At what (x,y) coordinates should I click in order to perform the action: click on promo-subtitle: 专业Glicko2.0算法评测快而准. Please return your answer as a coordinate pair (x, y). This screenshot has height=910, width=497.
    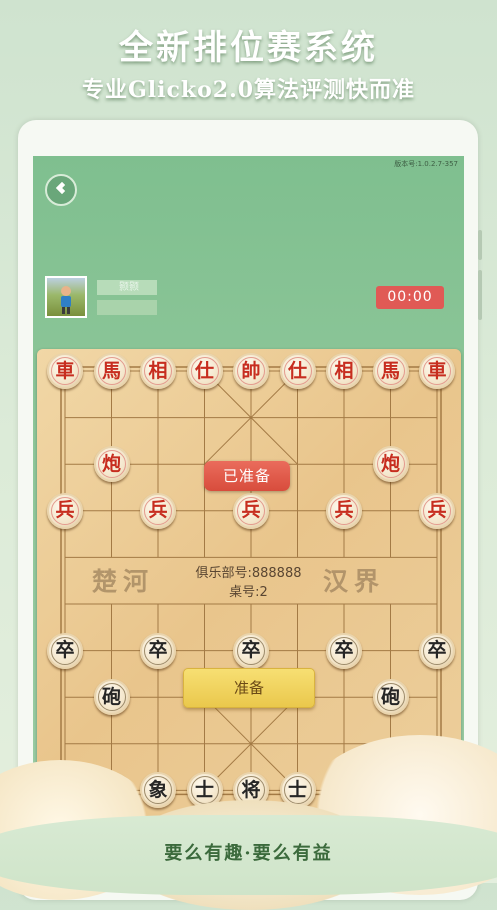
    Looking at the image, I should click on (248, 90).